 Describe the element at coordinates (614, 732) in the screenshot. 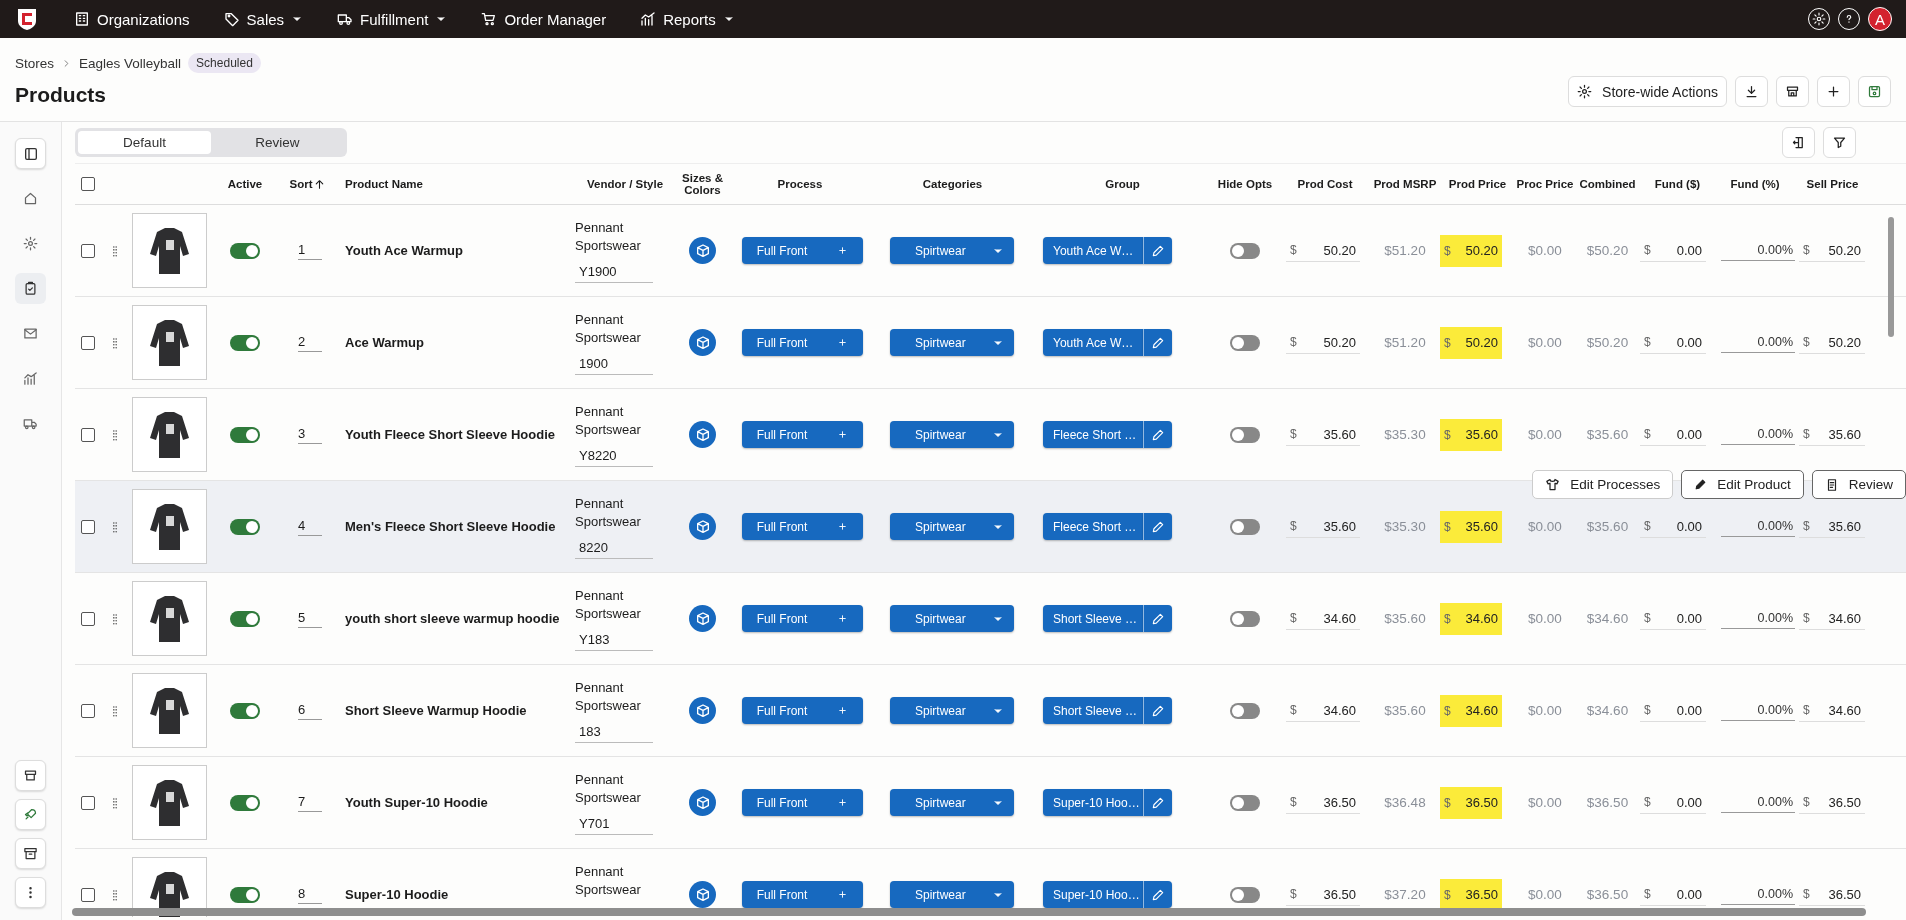

I see `style-field: 183` at that location.